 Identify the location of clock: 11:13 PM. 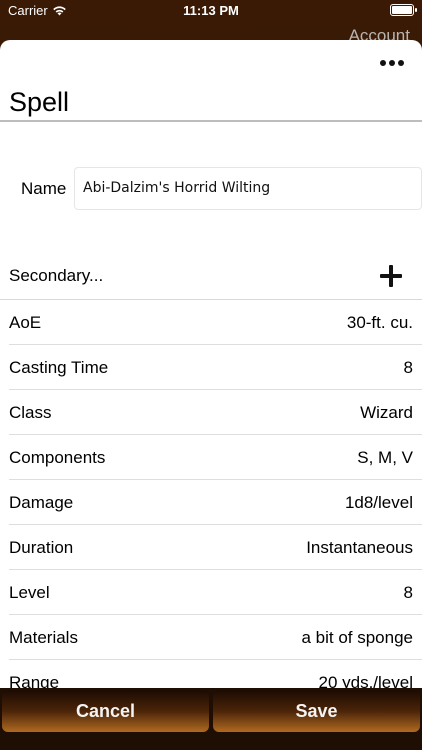
(211, 10).